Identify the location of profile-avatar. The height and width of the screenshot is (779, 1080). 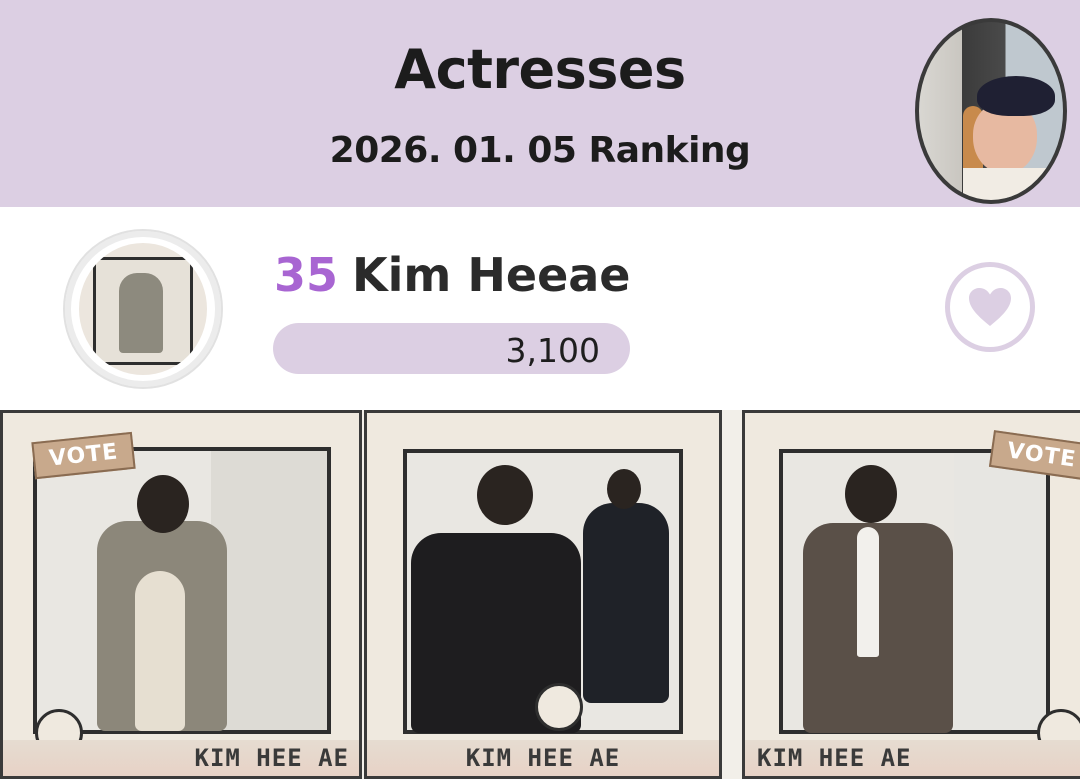
(991, 111).